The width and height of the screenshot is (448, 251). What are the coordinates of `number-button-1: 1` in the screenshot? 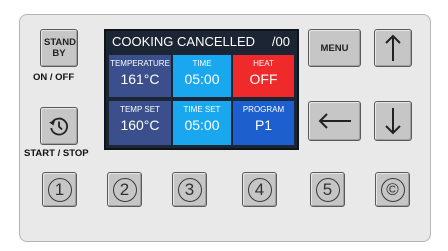 It's located at (59, 189).